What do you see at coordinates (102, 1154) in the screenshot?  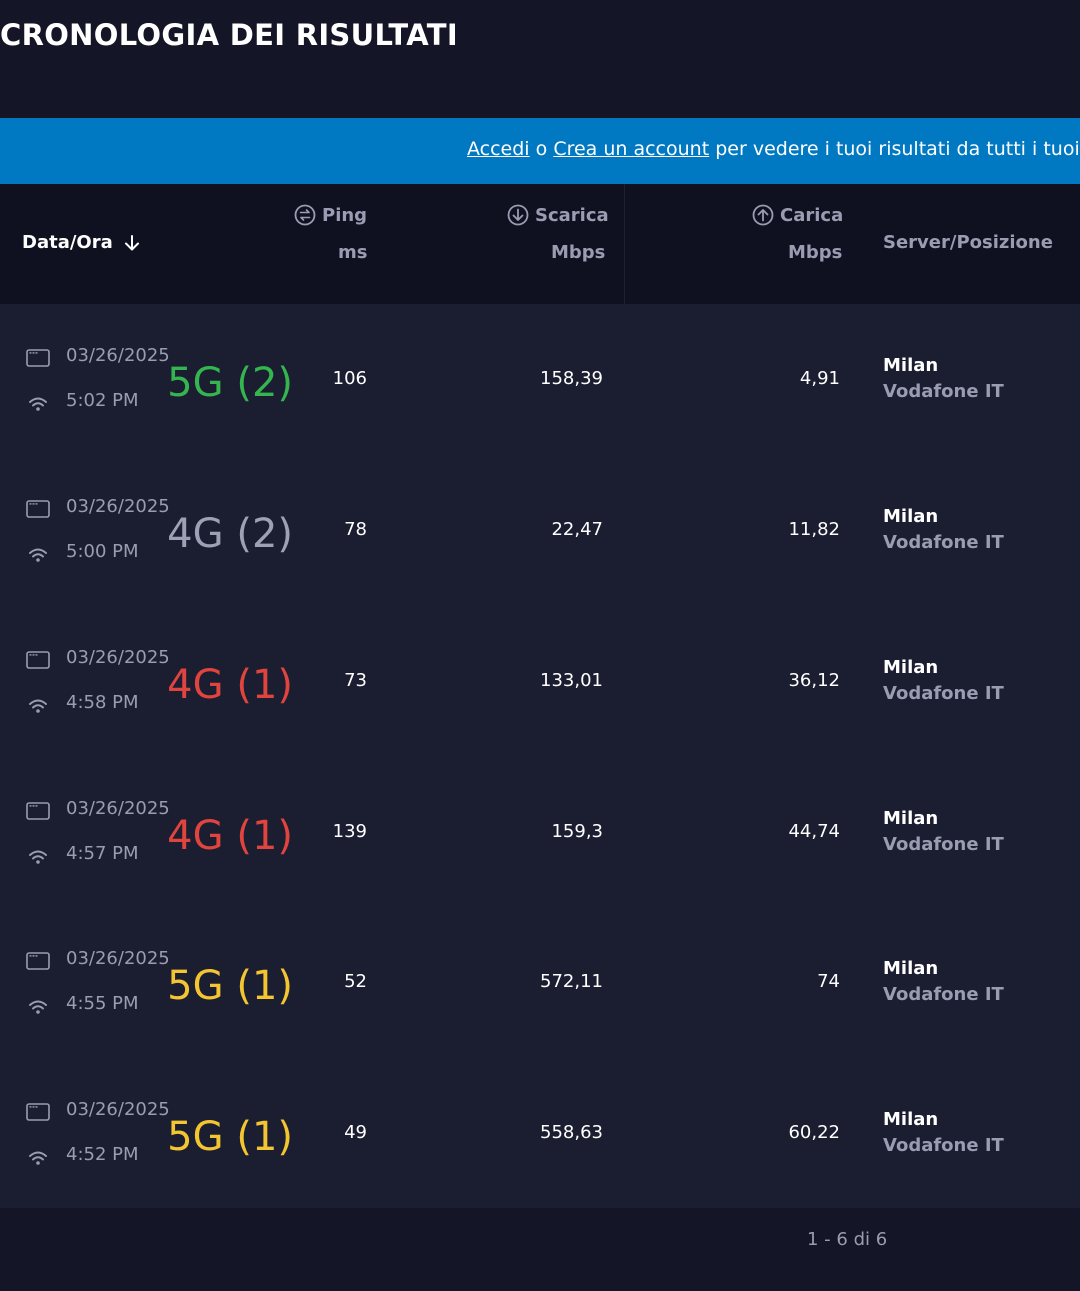 I see `result-time: 4:52 PM` at bounding box center [102, 1154].